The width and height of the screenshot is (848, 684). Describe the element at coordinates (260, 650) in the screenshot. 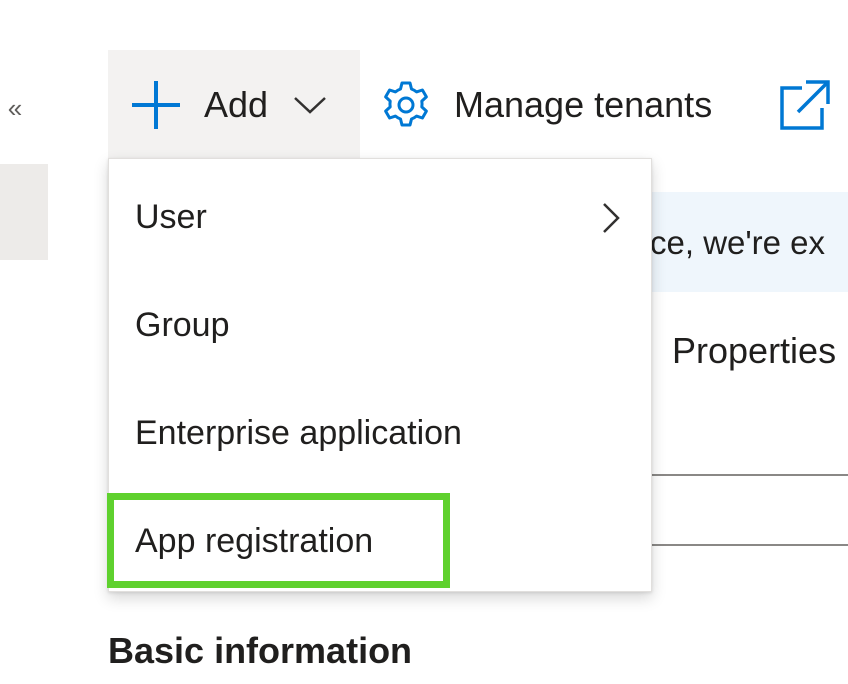

I see `section-title-basic-information: Basic information` at that location.